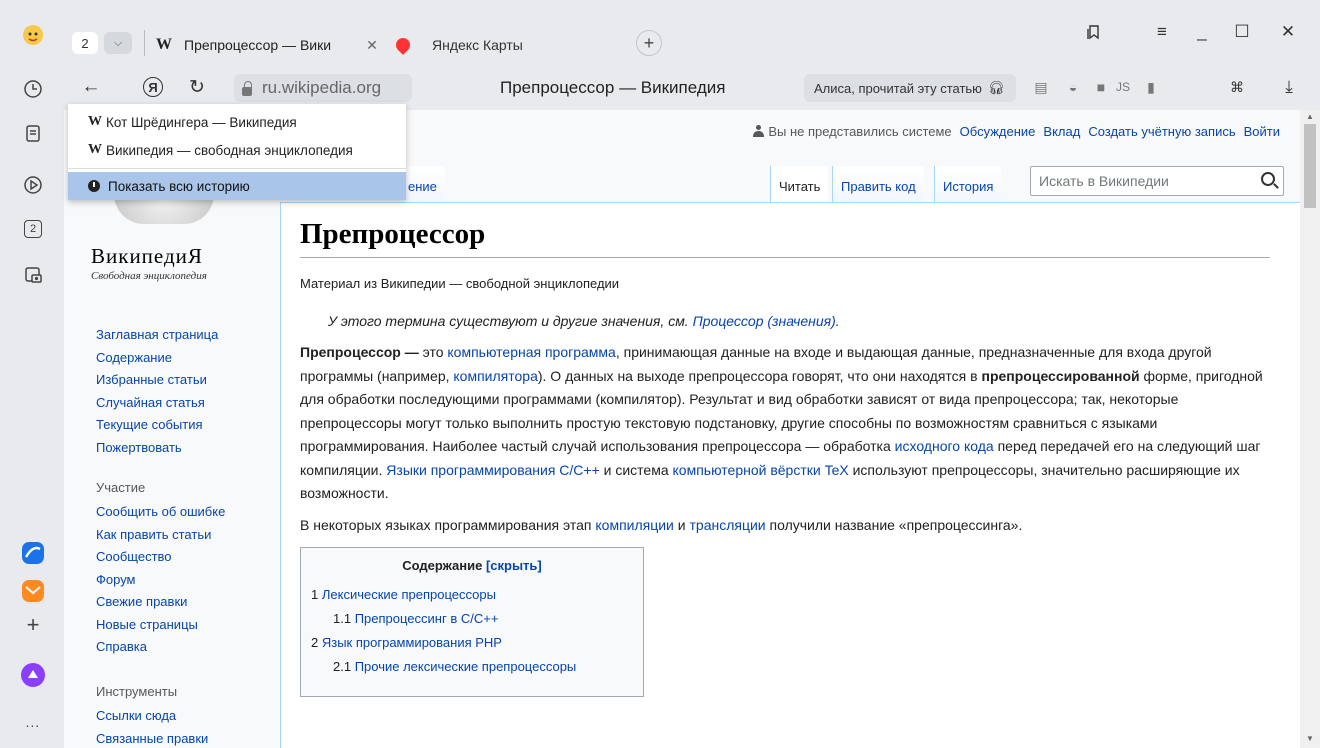  What do you see at coordinates (152, 738) in the screenshot?
I see `sidebar-item-related-changes: Связанные правки` at bounding box center [152, 738].